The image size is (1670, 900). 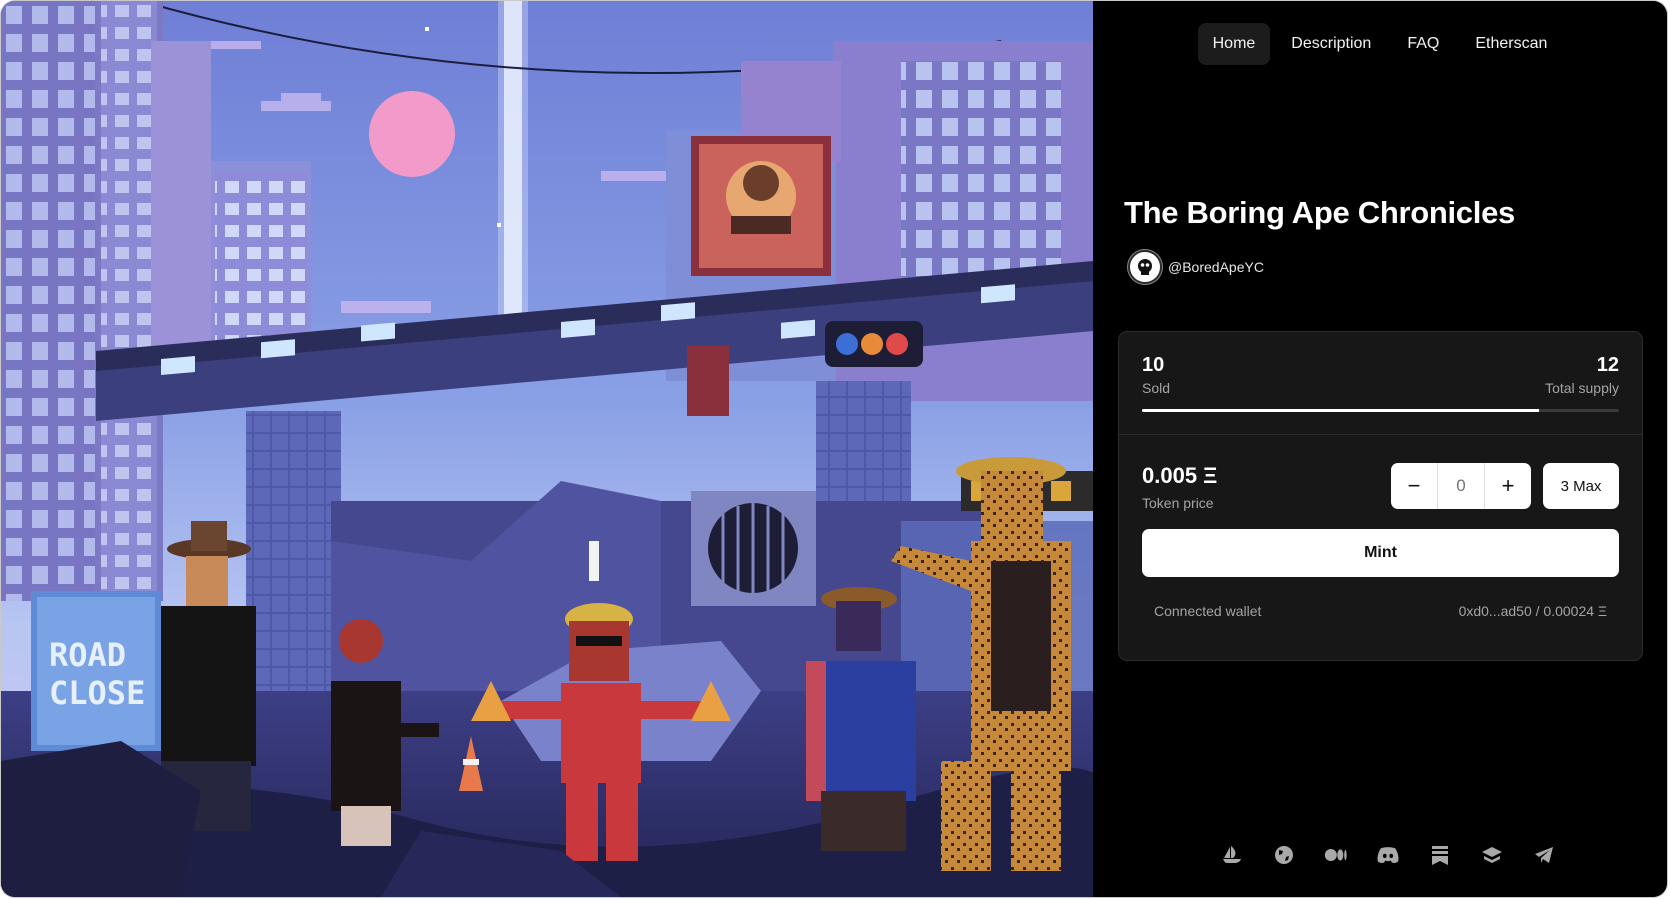 I want to click on social-links, so click(x=1380, y=855).